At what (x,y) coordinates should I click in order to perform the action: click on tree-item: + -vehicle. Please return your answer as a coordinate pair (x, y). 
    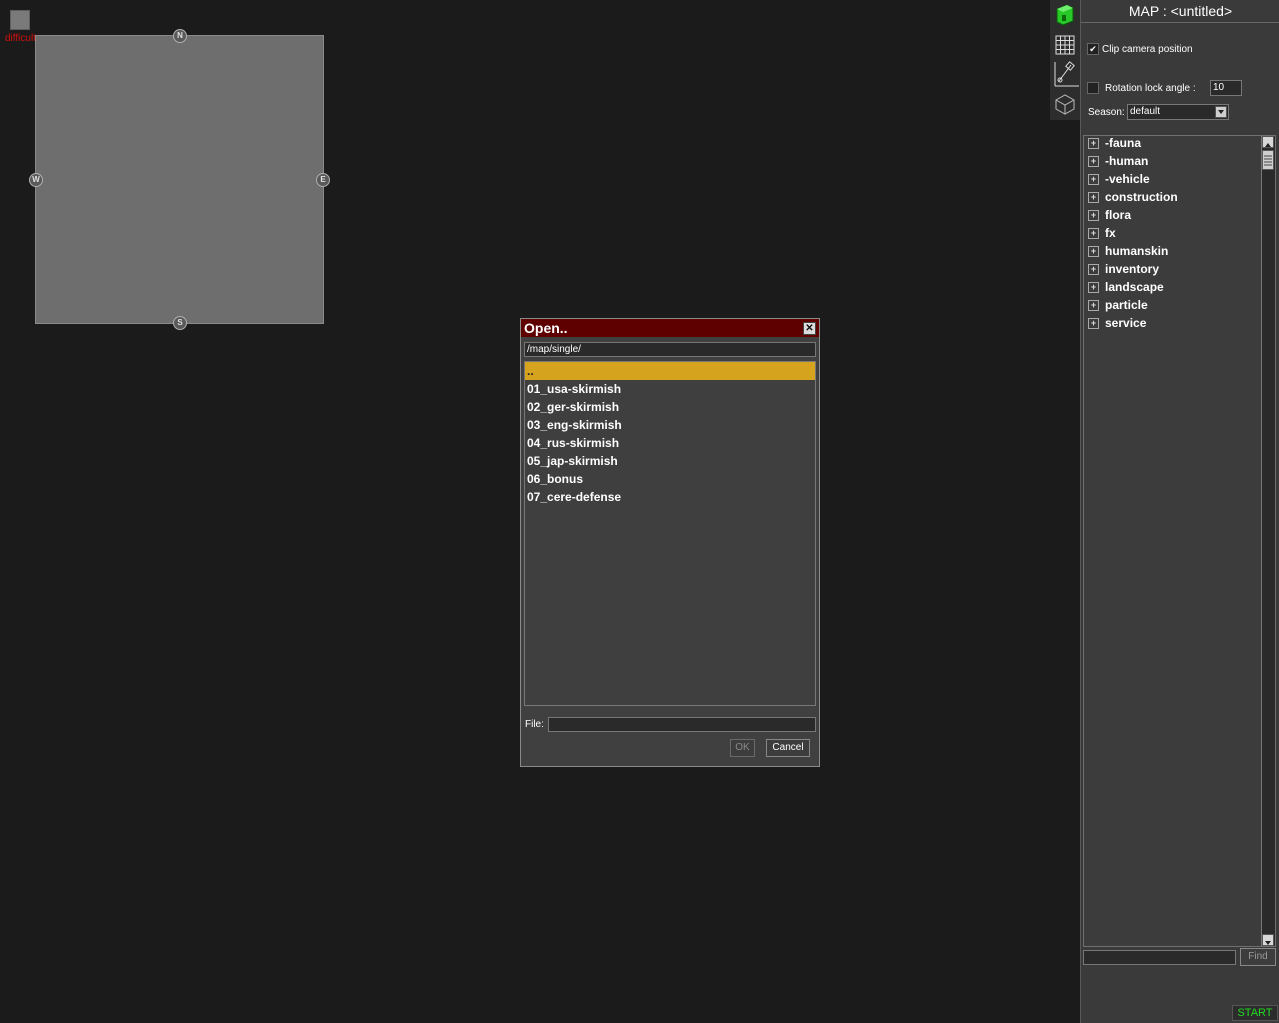
    Looking at the image, I should click on (1119, 181).